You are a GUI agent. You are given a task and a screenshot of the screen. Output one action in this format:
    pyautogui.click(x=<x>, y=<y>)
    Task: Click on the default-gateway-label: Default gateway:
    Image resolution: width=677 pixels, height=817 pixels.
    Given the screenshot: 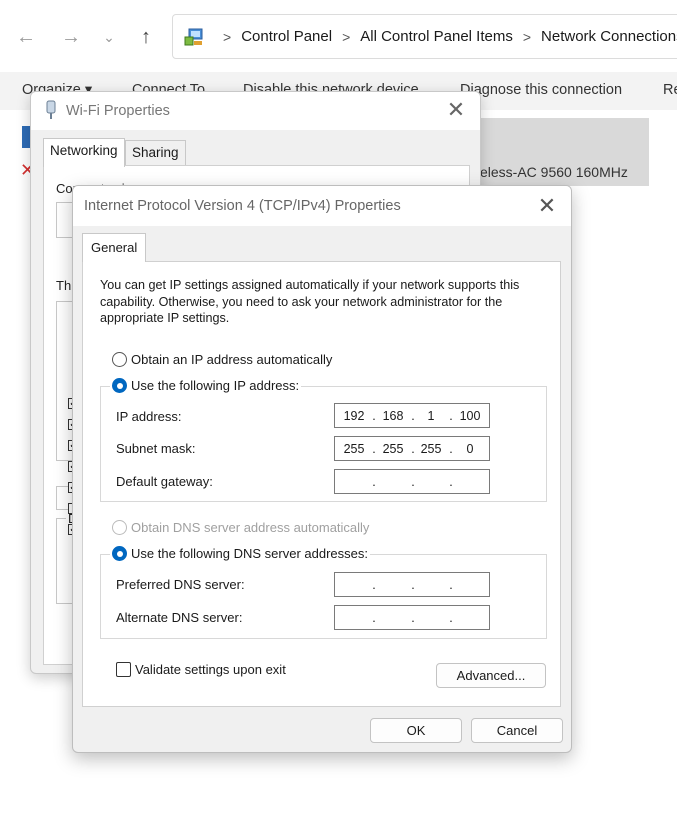 What is the action you would take?
    pyautogui.click(x=164, y=481)
    